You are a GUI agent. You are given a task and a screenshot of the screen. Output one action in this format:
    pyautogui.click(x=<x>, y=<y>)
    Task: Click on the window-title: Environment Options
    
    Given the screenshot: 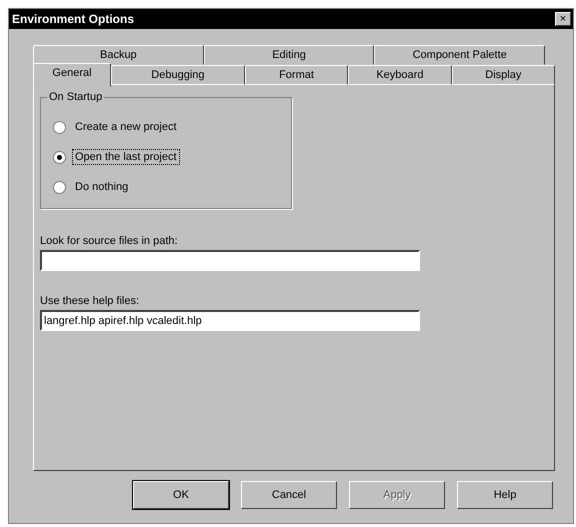 What is the action you would take?
    pyautogui.click(x=73, y=19)
    